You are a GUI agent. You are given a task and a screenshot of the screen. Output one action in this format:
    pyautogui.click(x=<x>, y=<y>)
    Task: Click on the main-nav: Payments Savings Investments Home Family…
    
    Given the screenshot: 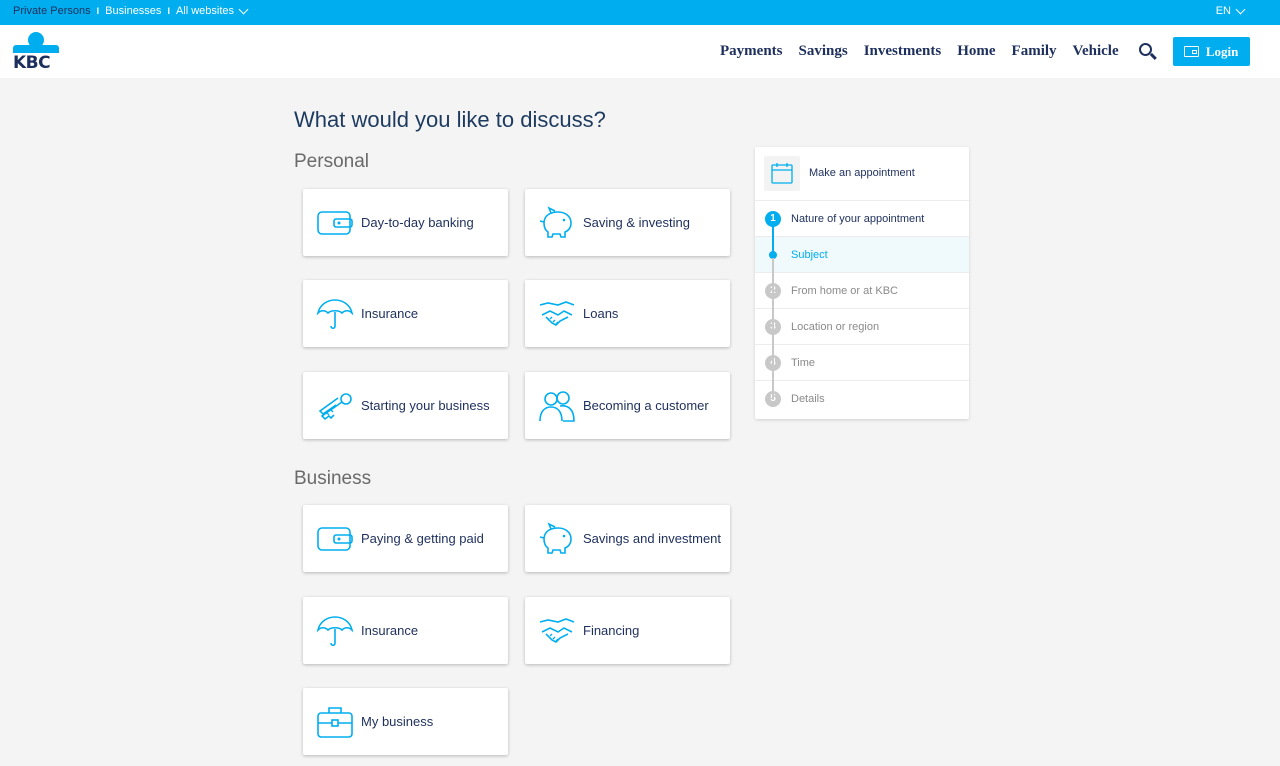 What is the action you would take?
    pyautogui.click(x=985, y=51)
    